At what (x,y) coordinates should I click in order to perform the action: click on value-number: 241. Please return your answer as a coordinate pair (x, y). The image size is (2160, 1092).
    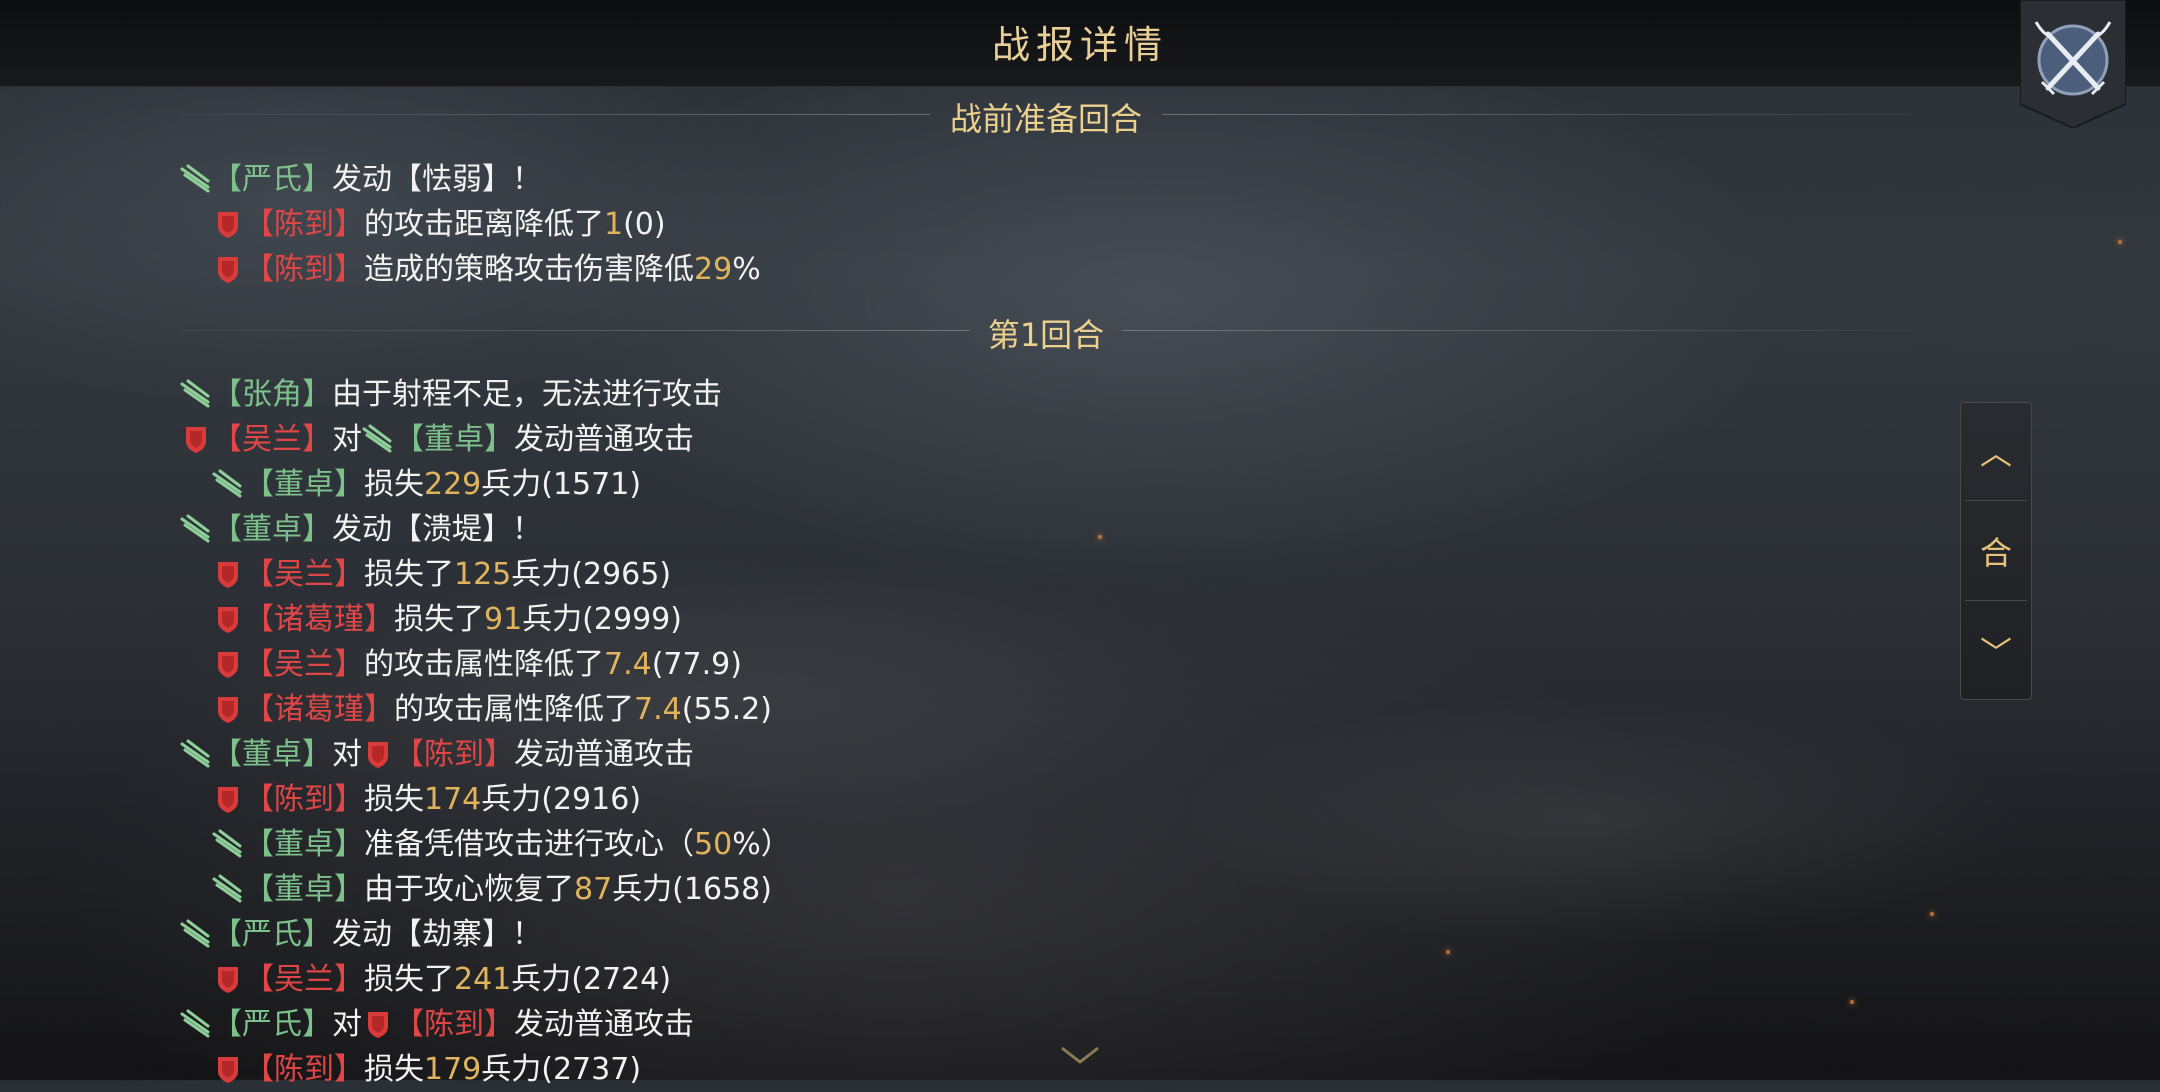
    Looking at the image, I should click on (483, 979).